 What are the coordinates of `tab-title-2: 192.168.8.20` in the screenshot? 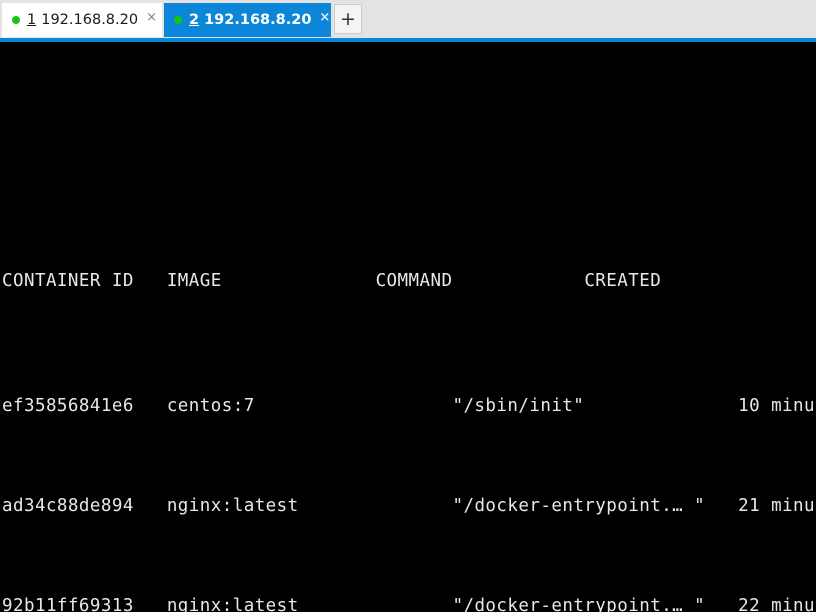 It's located at (258, 20).